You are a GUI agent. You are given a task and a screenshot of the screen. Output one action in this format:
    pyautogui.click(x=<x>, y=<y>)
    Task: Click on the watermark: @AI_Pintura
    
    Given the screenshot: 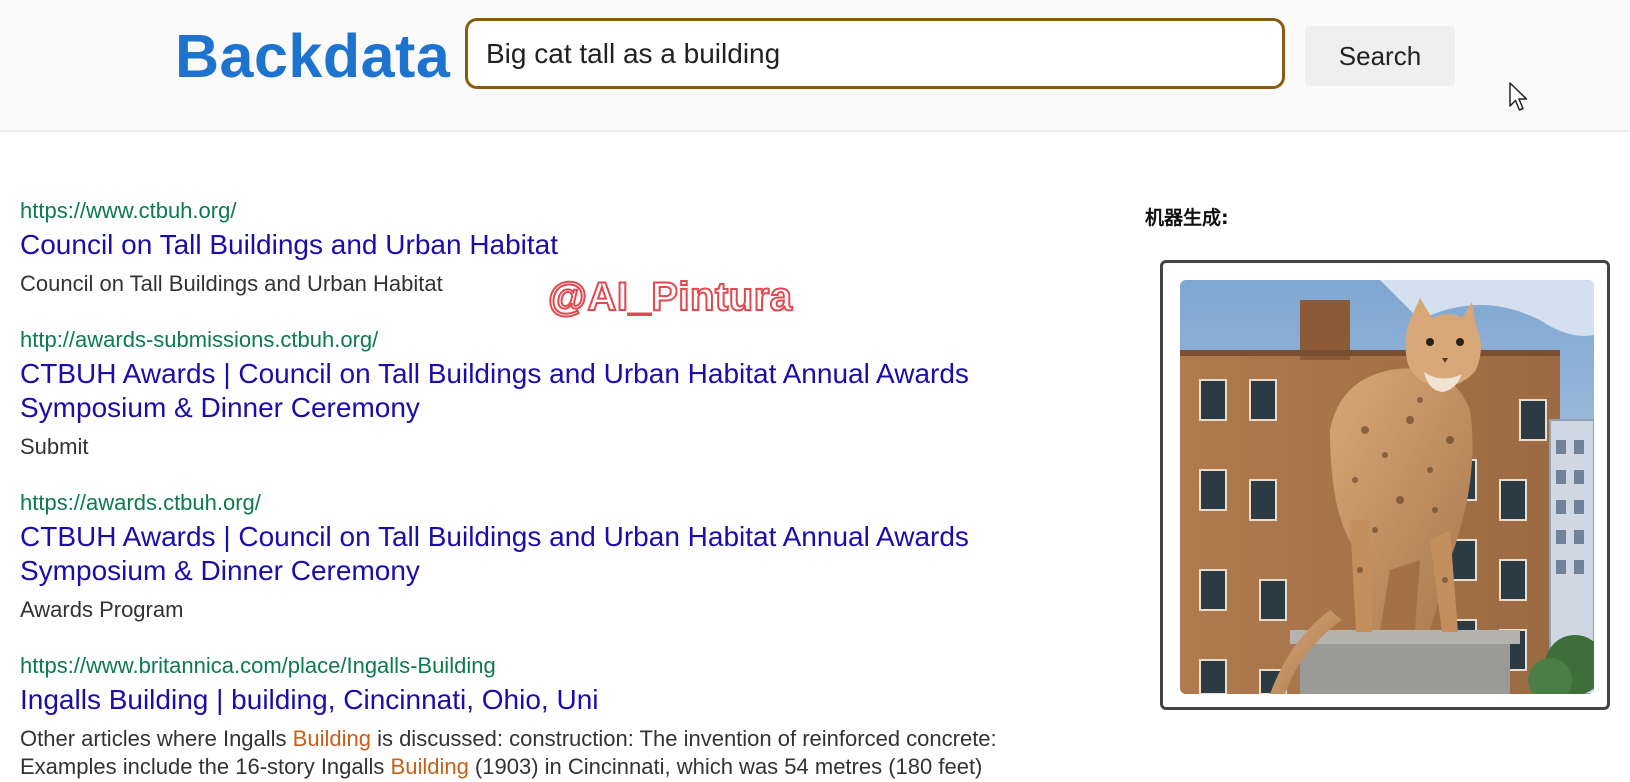 What is the action you would take?
    pyautogui.click(x=670, y=297)
    